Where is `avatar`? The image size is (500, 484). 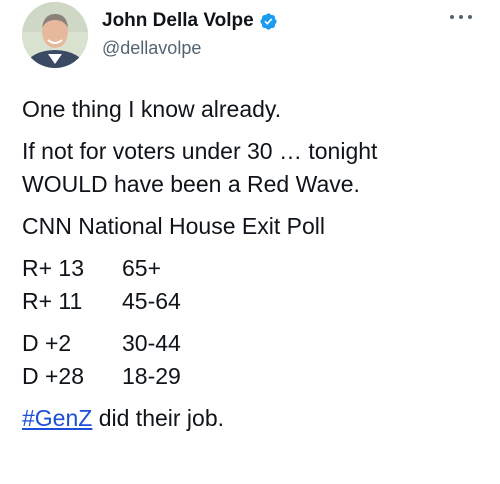 avatar is located at coordinates (55, 35).